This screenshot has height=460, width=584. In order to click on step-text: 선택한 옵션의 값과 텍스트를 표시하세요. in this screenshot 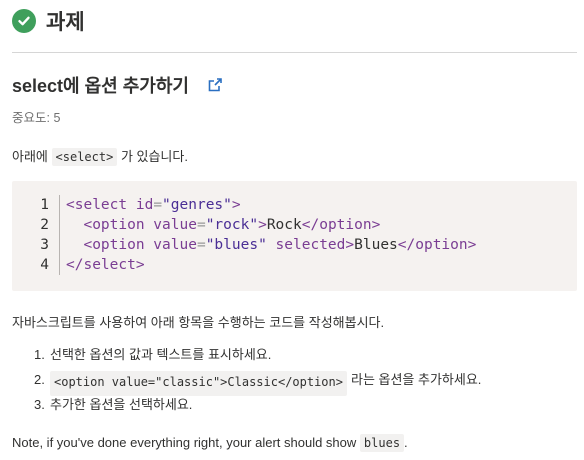, I will do `click(161, 354)`.